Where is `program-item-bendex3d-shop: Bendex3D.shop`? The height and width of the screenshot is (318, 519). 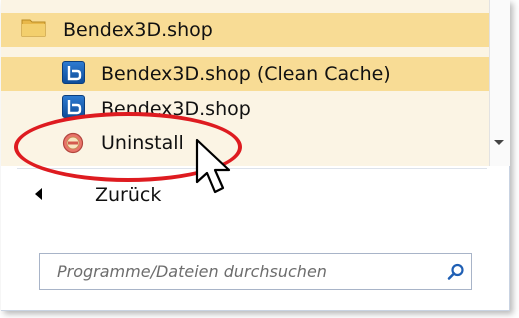
program-item-bendex3d-shop: Bendex3D.shop is located at coordinates (245, 109).